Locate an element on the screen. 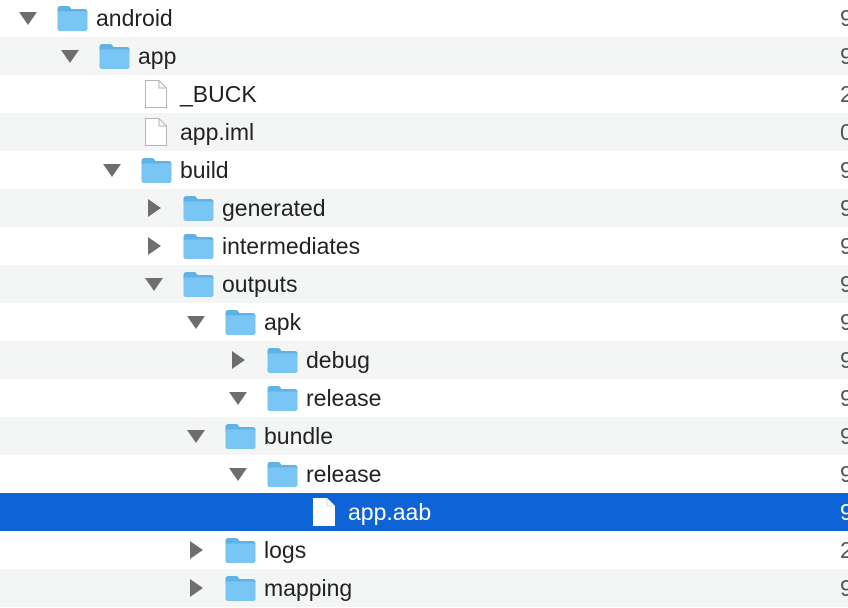 This screenshot has height=608, width=848. item-name: logs is located at coordinates (285, 550).